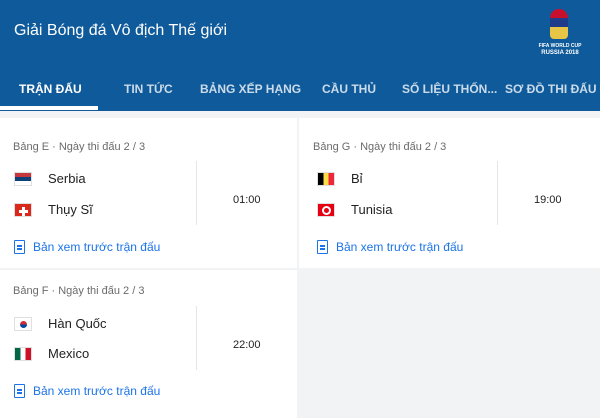  I want to click on logo-text-bottom: RUSSIA 2018, so click(560, 53).